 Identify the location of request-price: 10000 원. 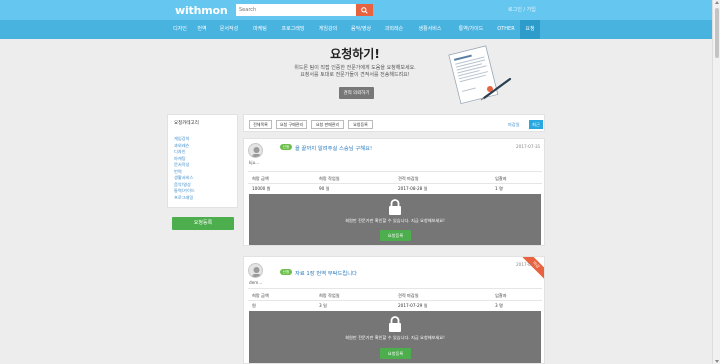
(261, 188).